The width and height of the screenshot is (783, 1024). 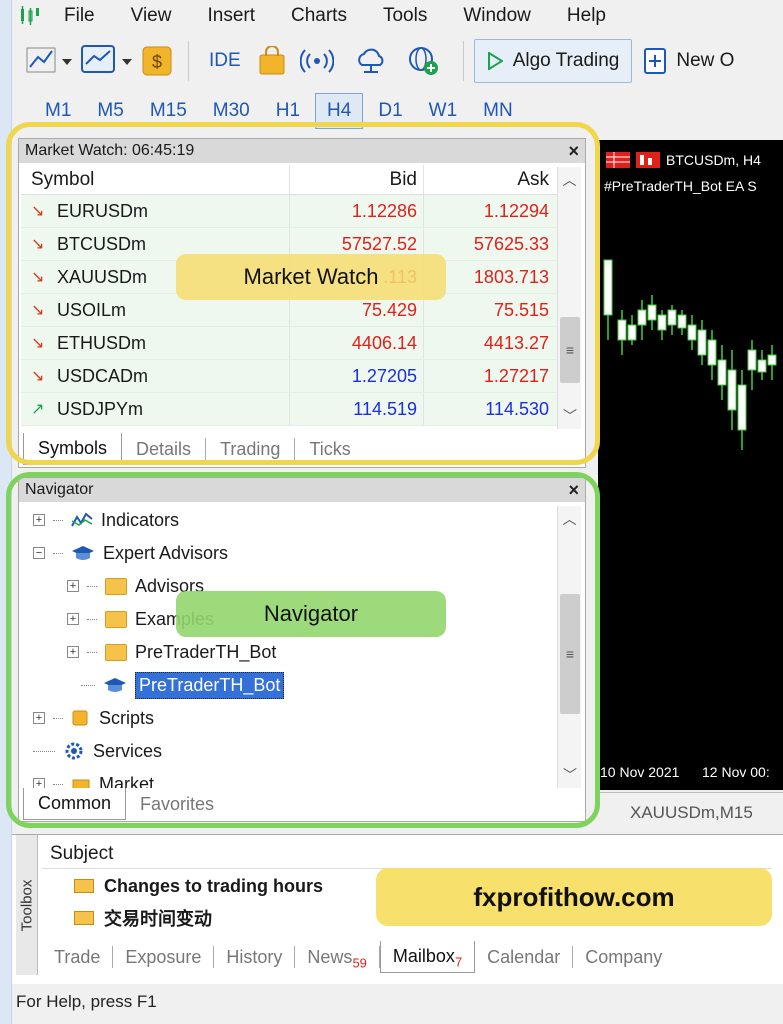 What do you see at coordinates (427, 957) in the screenshot?
I see `tab-mailbox: Mailbox7` at bounding box center [427, 957].